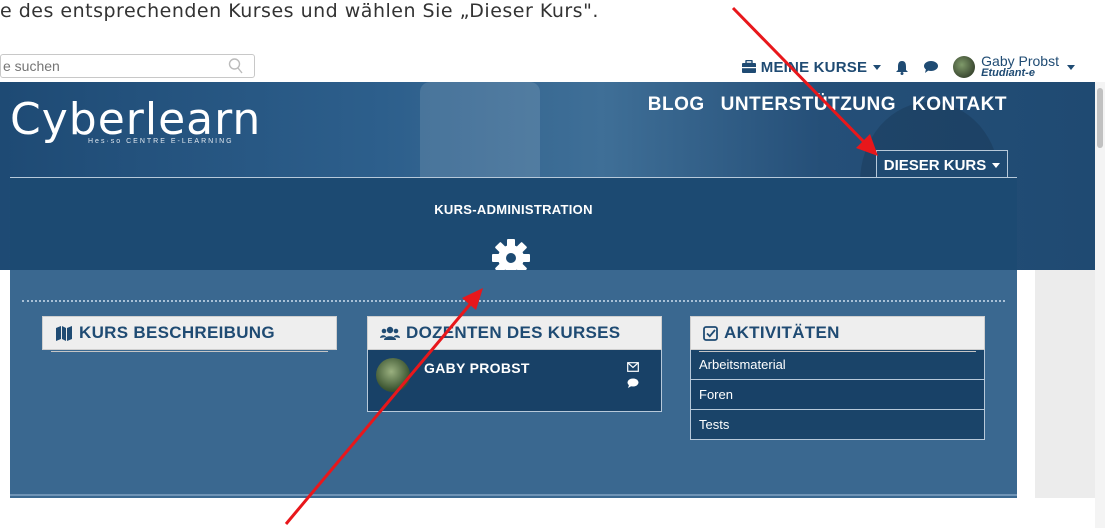  I want to click on search-box, so click(127, 66).